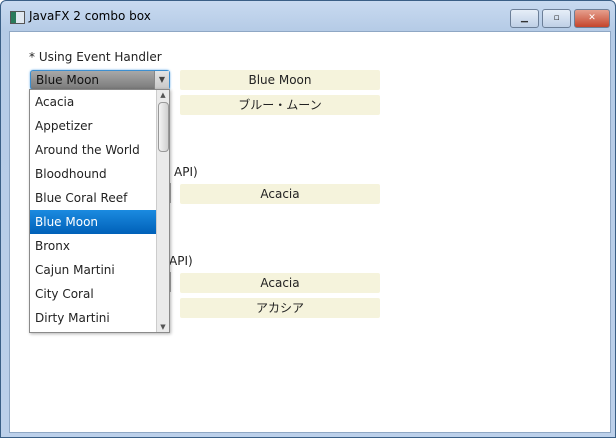 The image size is (616, 438). What do you see at coordinates (280, 283) in the screenshot?
I see `section3-output-1: Acacia` at bounding box center [280, 283].